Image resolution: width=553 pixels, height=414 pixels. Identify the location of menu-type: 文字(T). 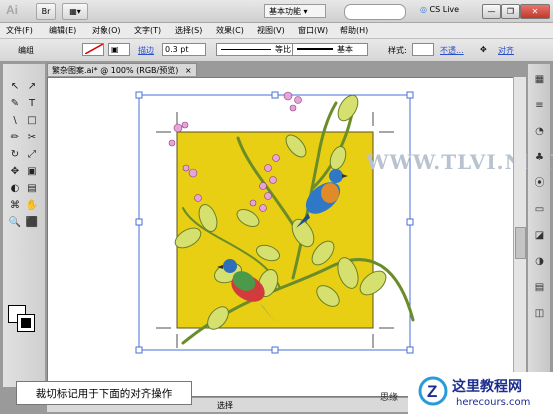
(147, 30).